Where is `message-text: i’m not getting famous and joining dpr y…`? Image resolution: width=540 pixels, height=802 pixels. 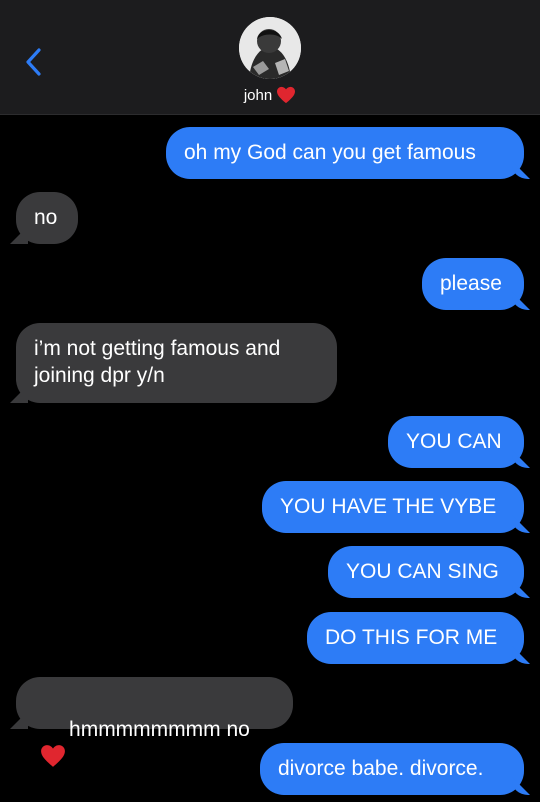
message-text: i’m not getting famous and joining dpr y… is located at coordinates (157, 362).